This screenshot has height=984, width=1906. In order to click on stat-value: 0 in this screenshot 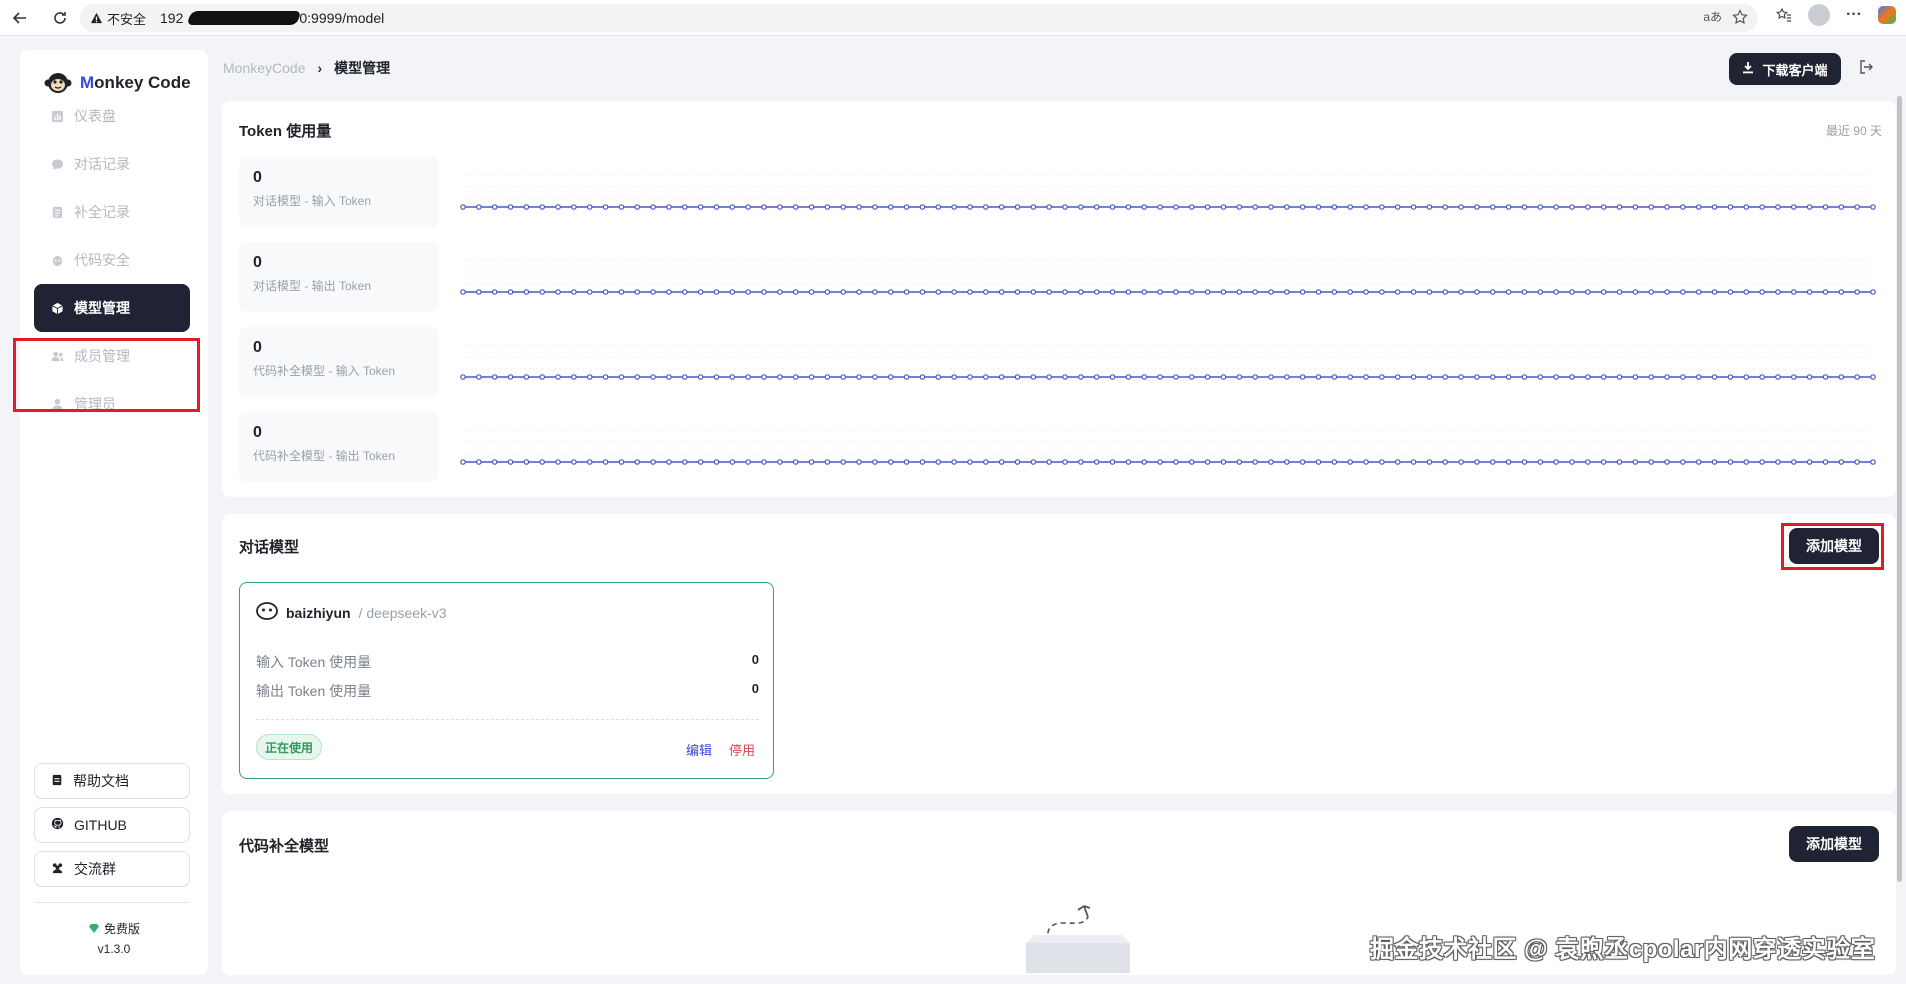, I will do `click(257, 177)`.